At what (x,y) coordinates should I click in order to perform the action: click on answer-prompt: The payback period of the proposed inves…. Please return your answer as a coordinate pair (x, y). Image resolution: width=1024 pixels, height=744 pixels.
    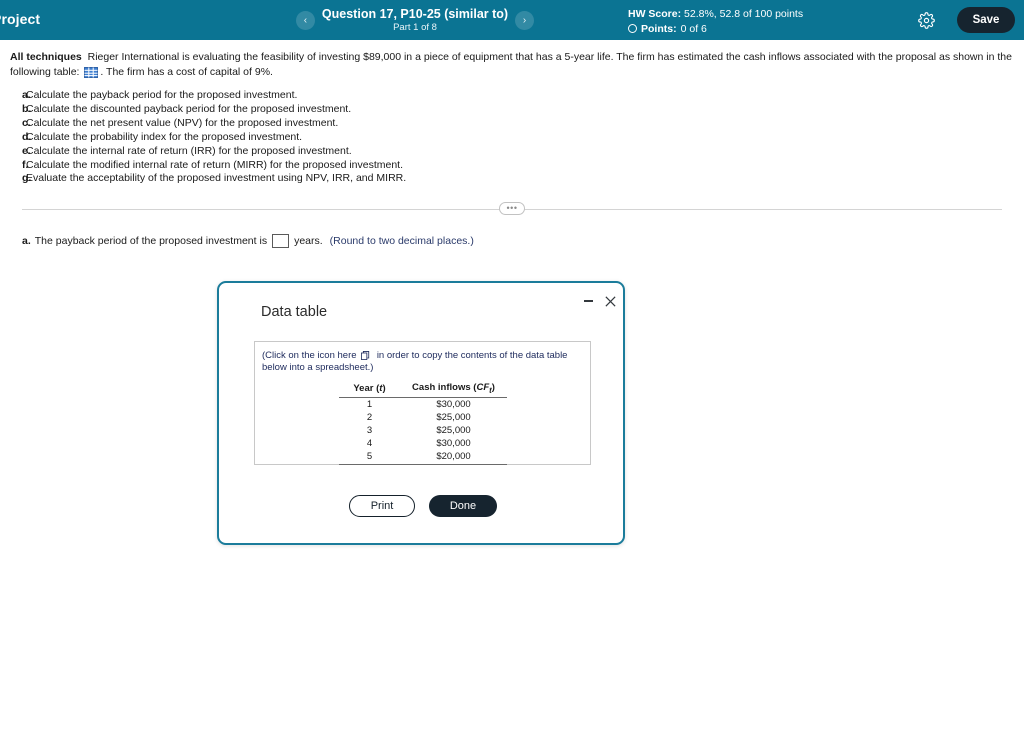
    Looking at the image, I should click on (151, 240).